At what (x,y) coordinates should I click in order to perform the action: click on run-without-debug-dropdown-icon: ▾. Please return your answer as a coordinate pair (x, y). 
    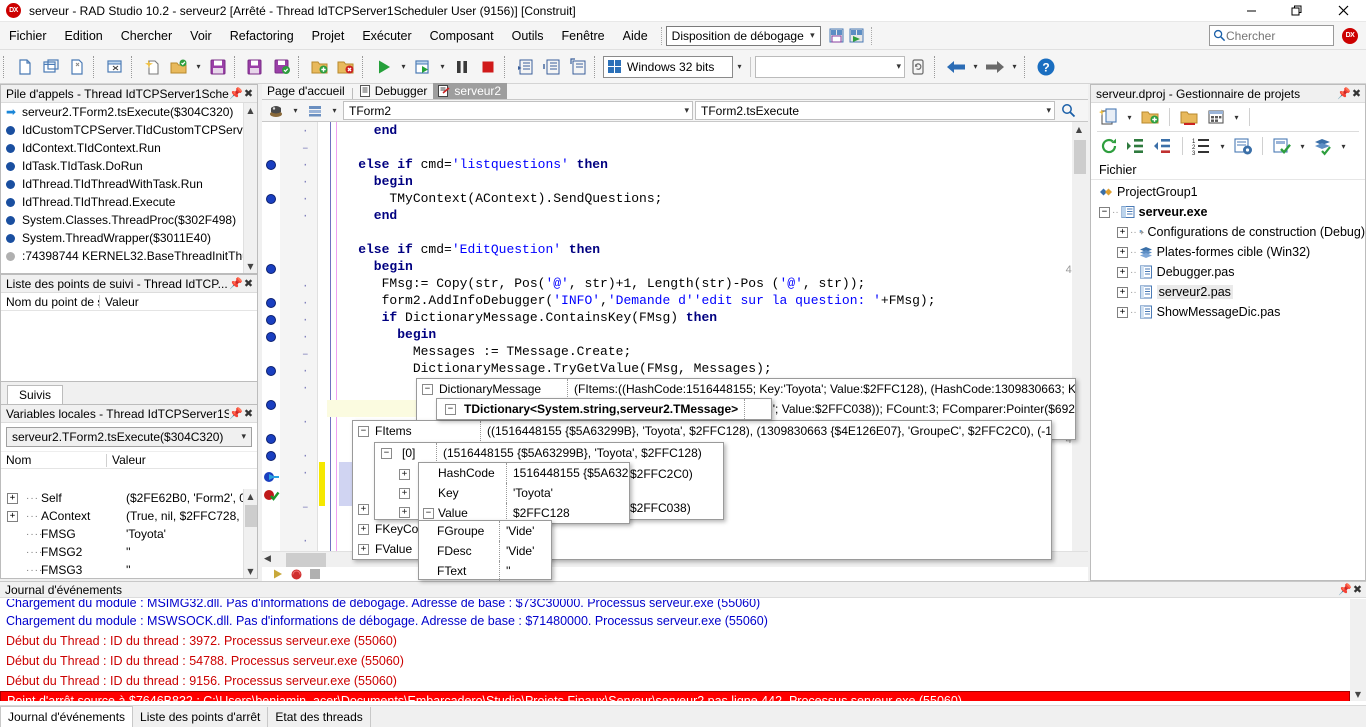
    Looking at the image, I should click on (442, 67).